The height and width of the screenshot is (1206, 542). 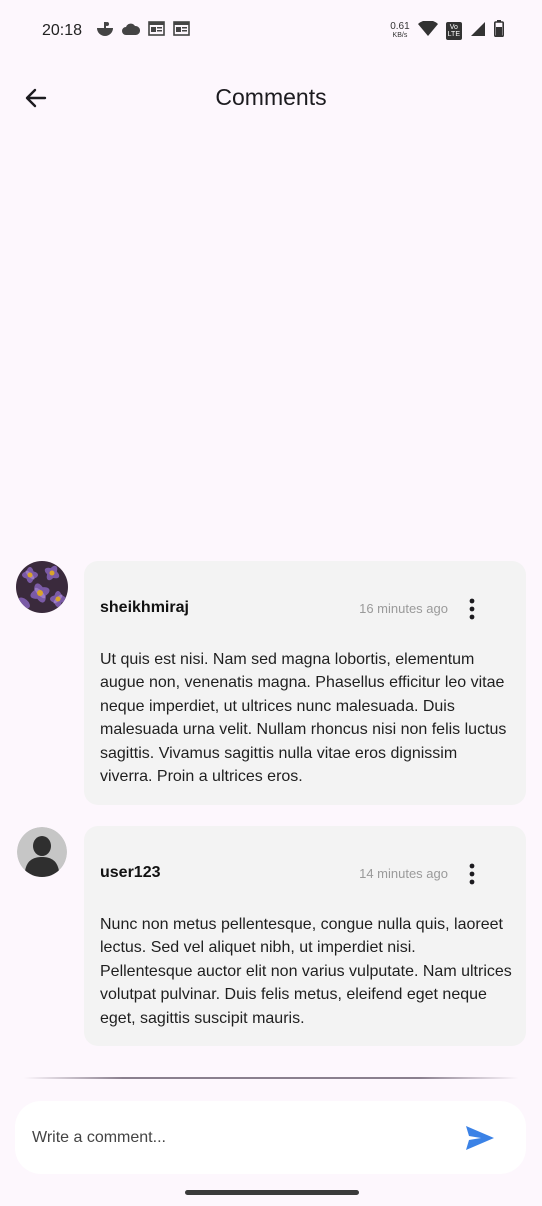 I want to click on comment-composer, so click(x=270, y=1137).